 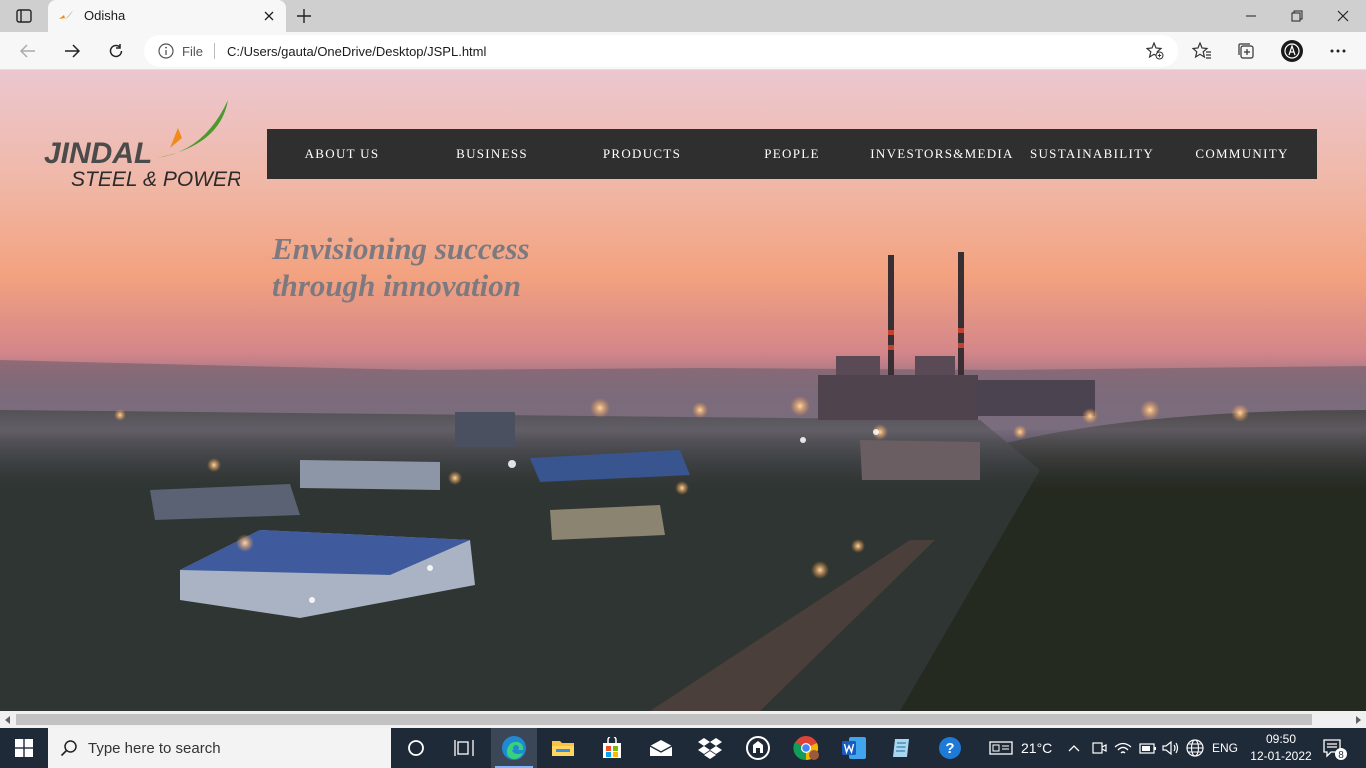 What do you see at coordinates (1074, 748) in the screenshot?
I see `tray-chevron-up-icon` at bounding box center [1074, 748].